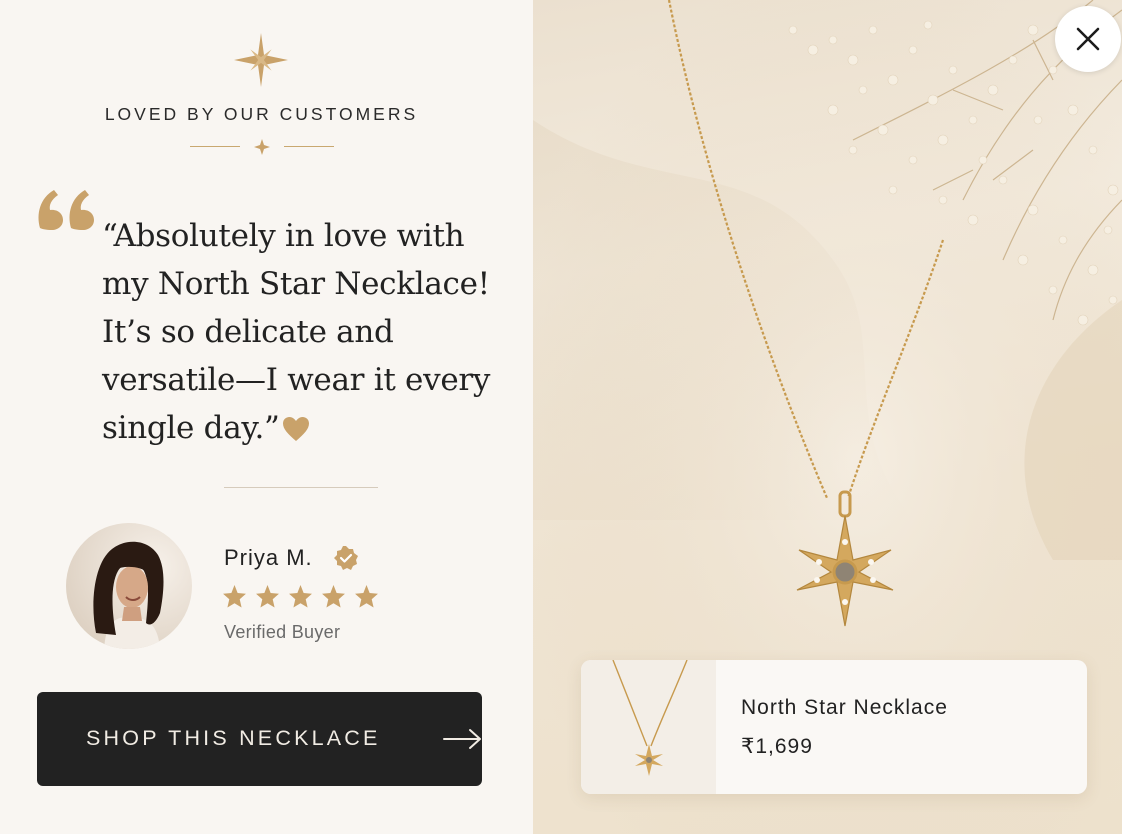 This screenshot has height=834, width=1122. What do you see at coordinates (648, 727) in the screenshot?
I see `product-thumbnail` at bounding box center [648, 727].